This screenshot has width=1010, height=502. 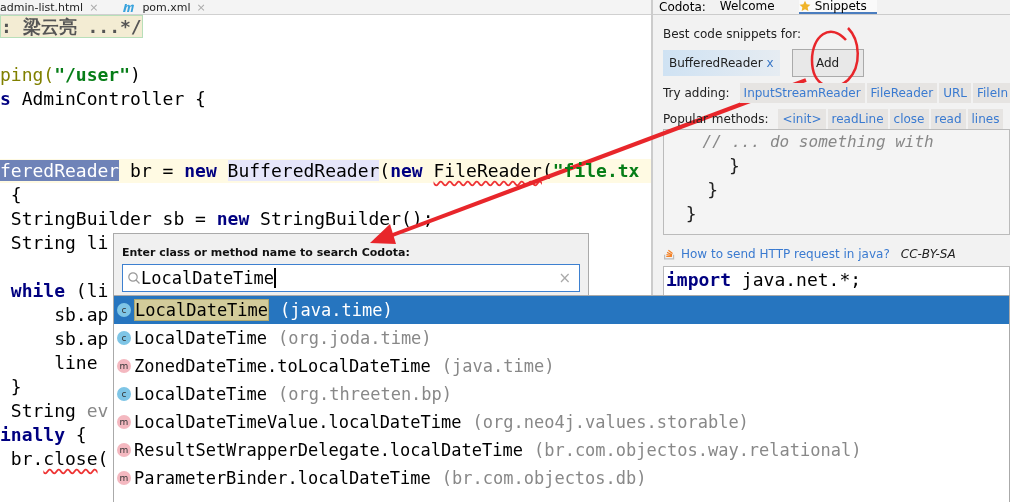 I want to click on result-item: c LocalDateTime (java.time), so click(x=561, y=310).